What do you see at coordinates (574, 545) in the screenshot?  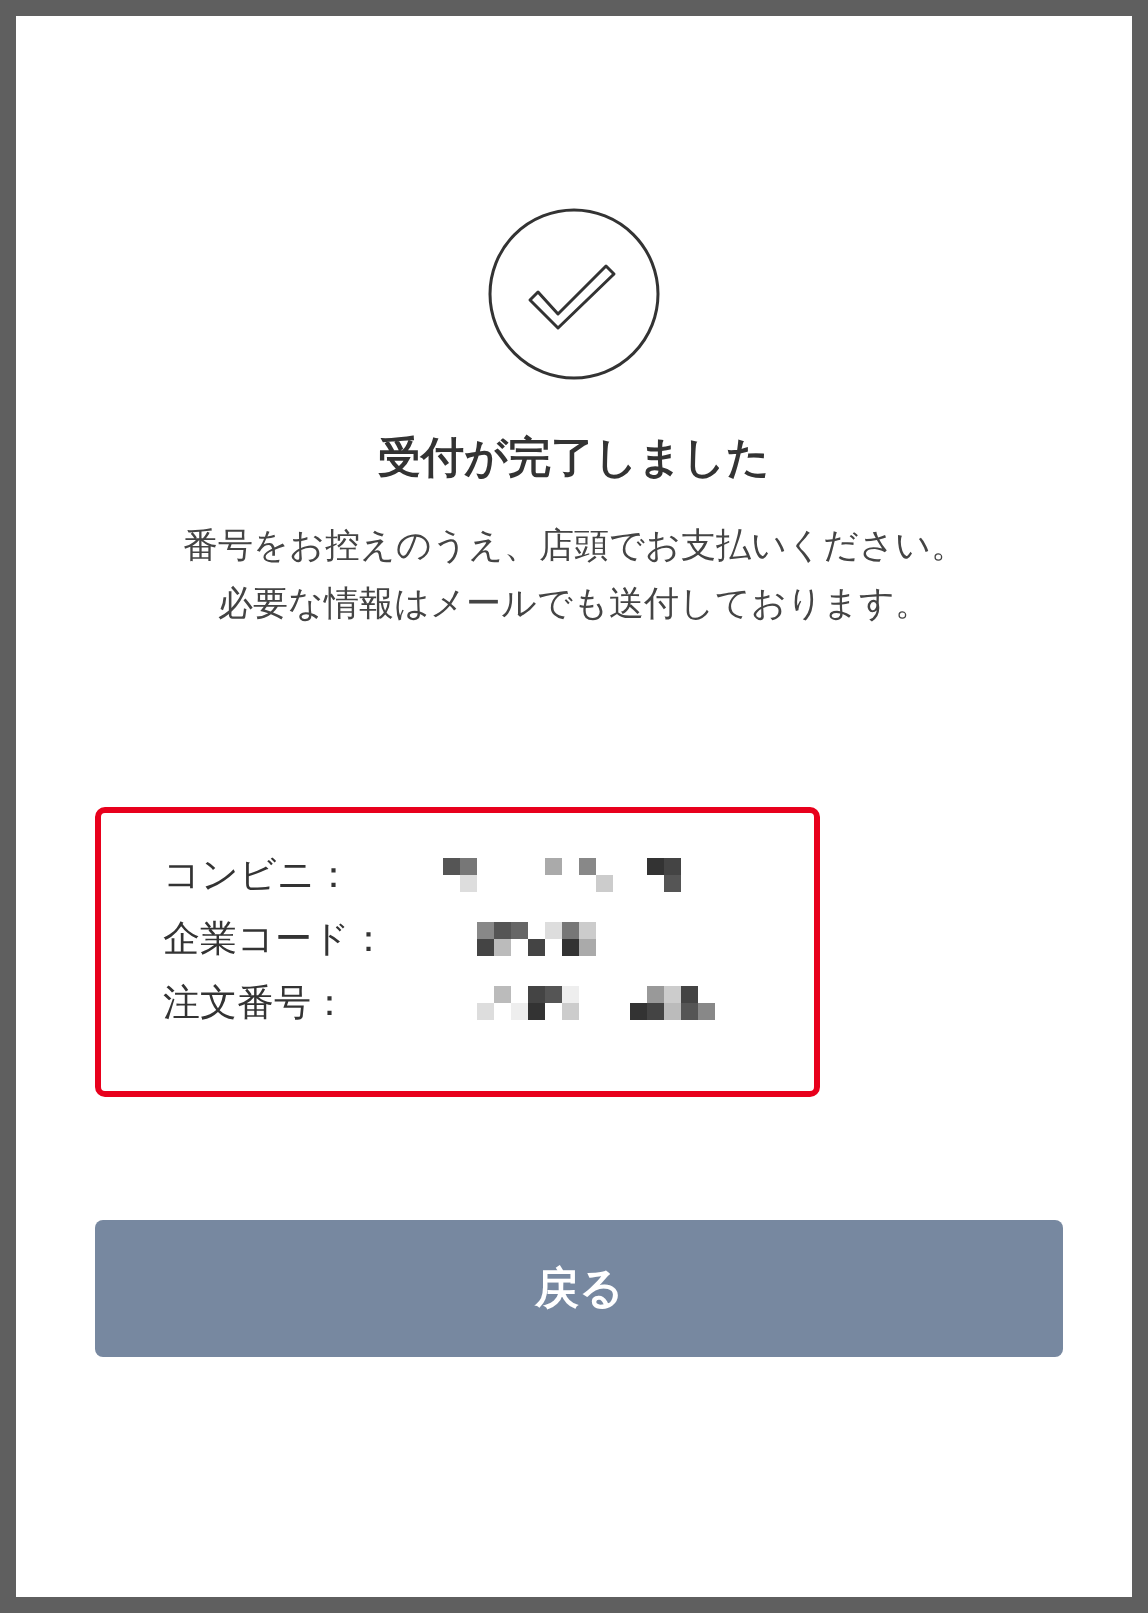 I see `instruction-text: 番号をお控えのうえ、店頭でお支払いください。` at bounding box center [574, 545].